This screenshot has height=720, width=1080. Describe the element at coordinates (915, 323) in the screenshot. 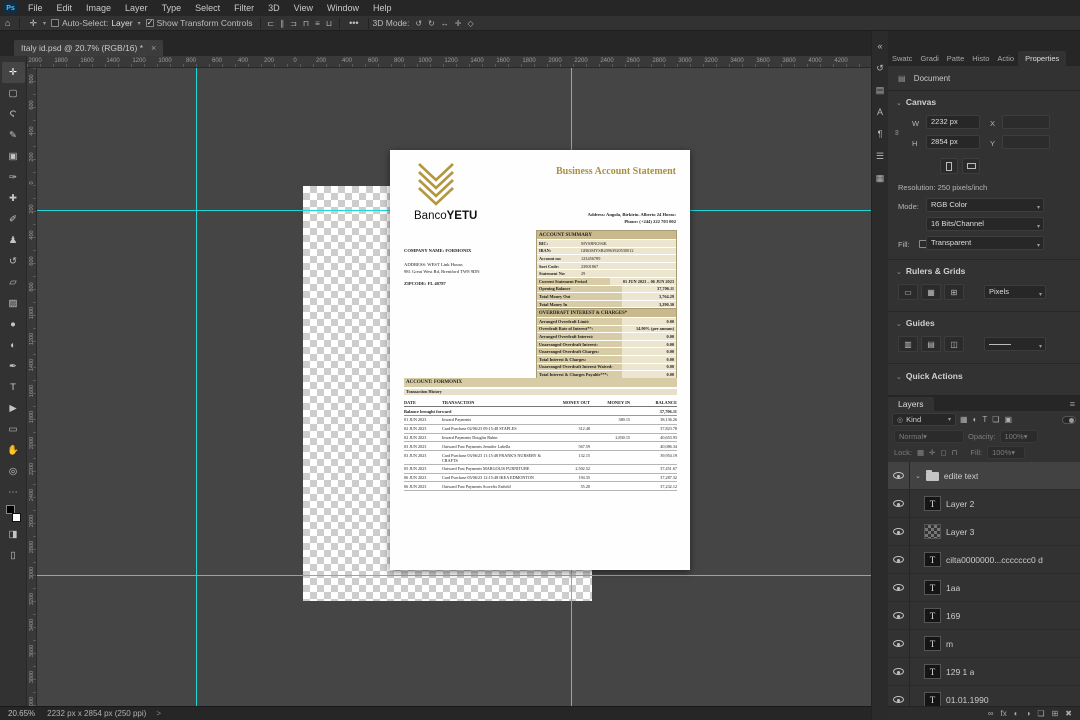

I see `section-guides: ⌄ Guides` at that location.